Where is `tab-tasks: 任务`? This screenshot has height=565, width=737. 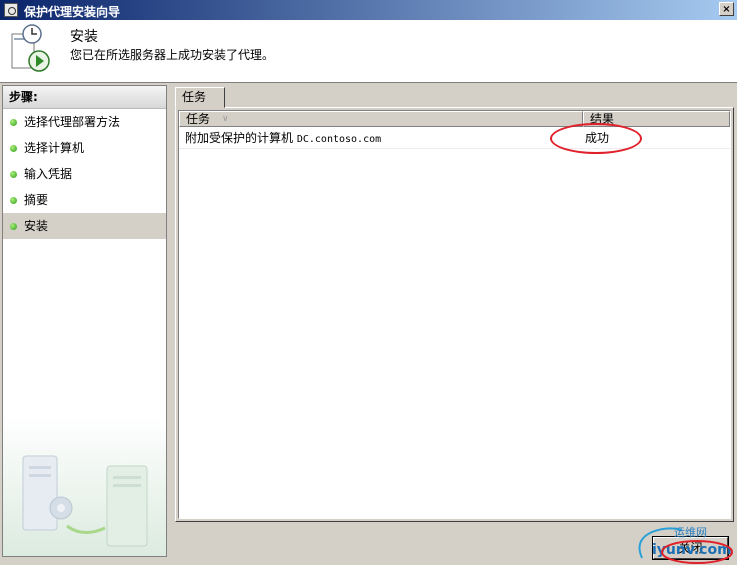 tab-tasks: 任务 is located at coordinates (200, 97).